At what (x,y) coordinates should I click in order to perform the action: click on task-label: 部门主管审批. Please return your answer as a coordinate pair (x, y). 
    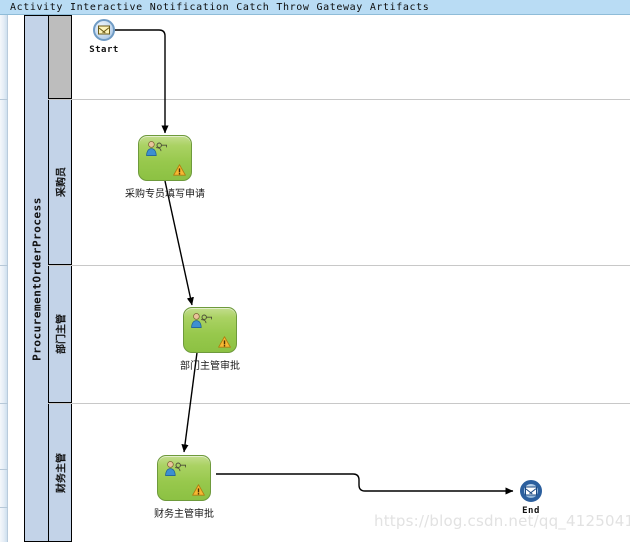
    Looking at the image, I should click on (210, 366).